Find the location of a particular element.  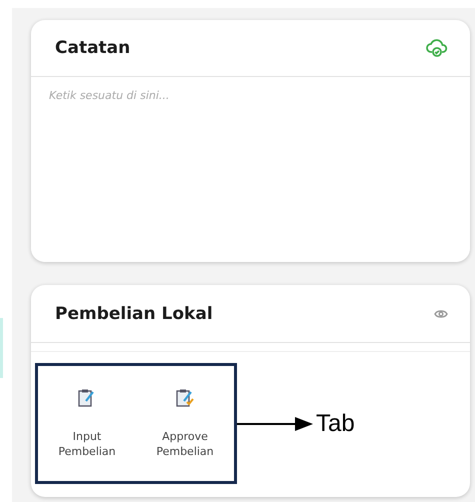

card-title: Pembelian Lokal is located at coordinates (134, 314).